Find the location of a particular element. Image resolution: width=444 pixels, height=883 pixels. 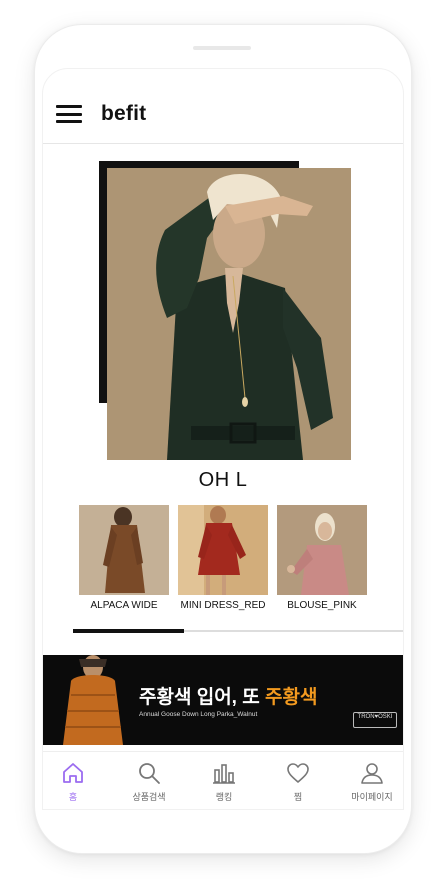

product-name: ALPACA WIDE is located at coordinates (124, 605).